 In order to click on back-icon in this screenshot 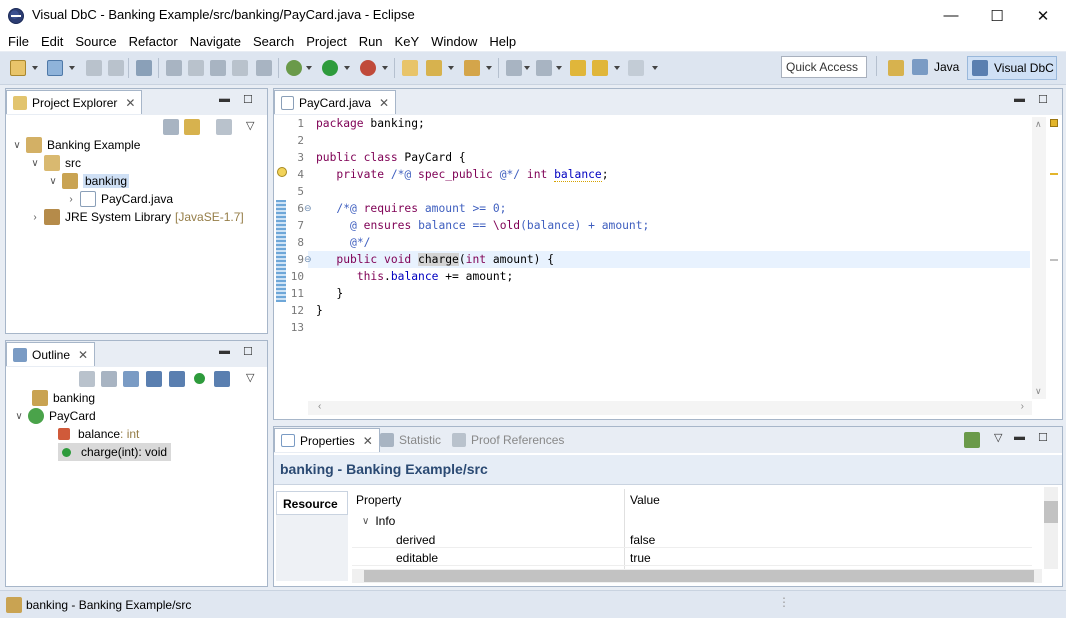, I will do `click(600, 68)`.